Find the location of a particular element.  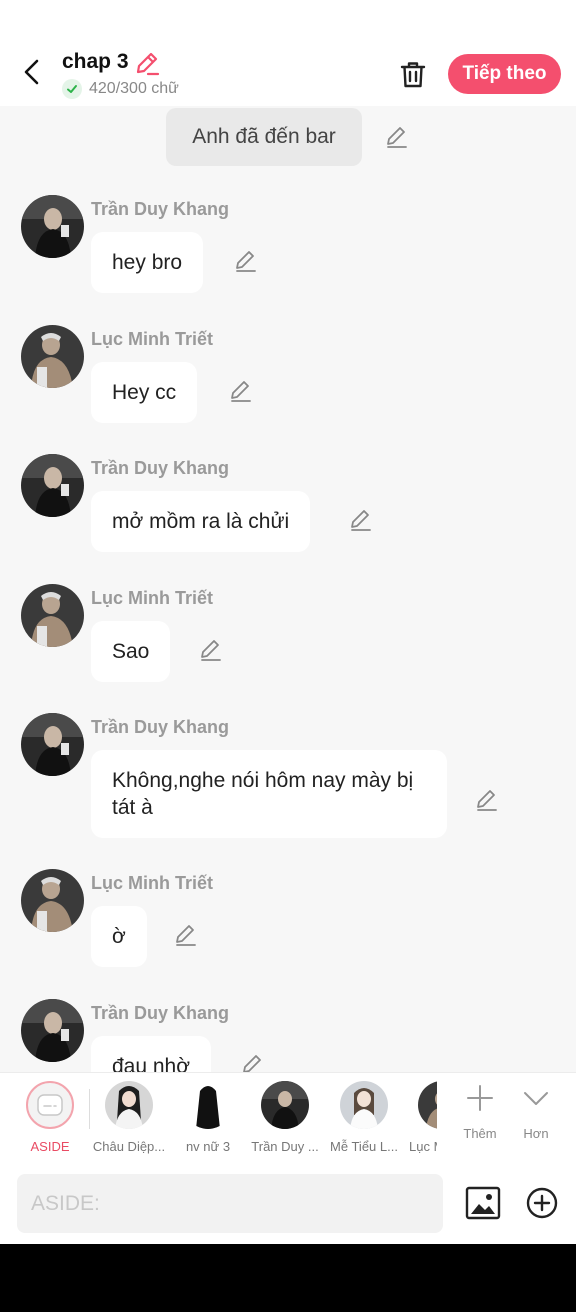

composer is located at coordinates (288, 1204).